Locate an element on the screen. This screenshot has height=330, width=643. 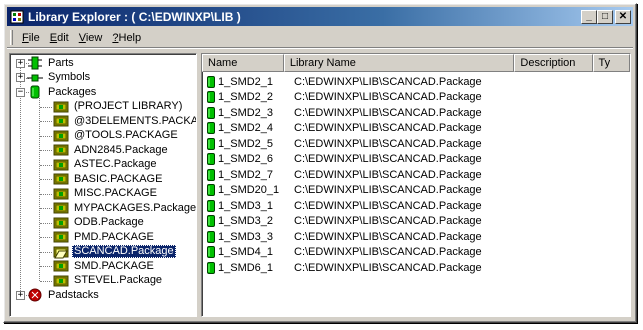
list-row: 1_SMD2_7 C:\EDWINXP\LIB\SCANCAD.Package is located at coordinates (416, 175).